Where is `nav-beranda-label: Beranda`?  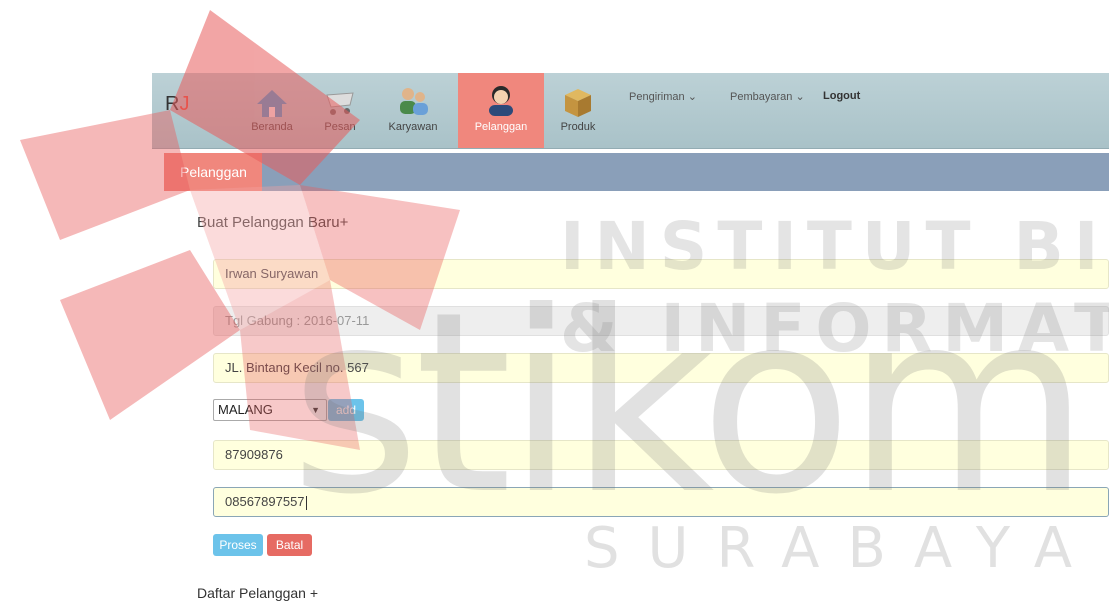 nav-beranda-label: Beranda is located at coordinates (272, 127).